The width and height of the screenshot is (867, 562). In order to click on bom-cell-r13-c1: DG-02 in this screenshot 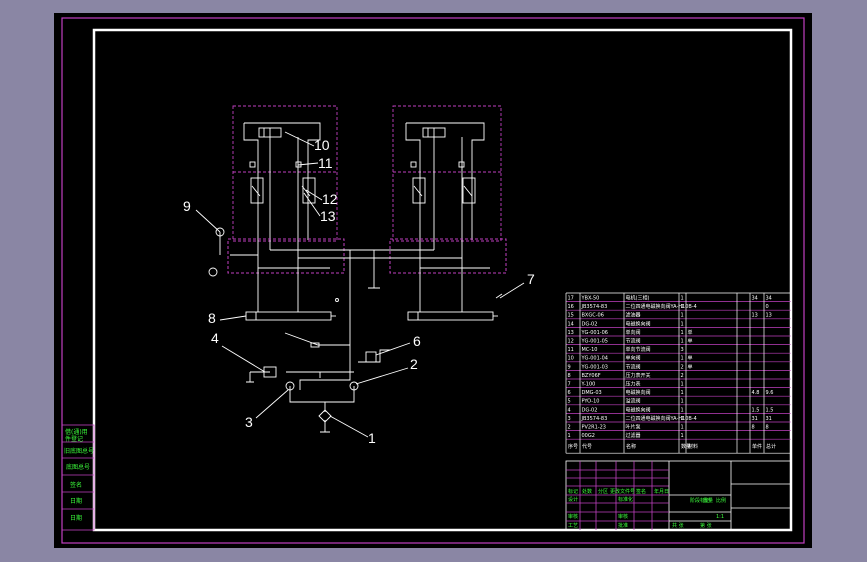, I will do `click(590, 410)`.